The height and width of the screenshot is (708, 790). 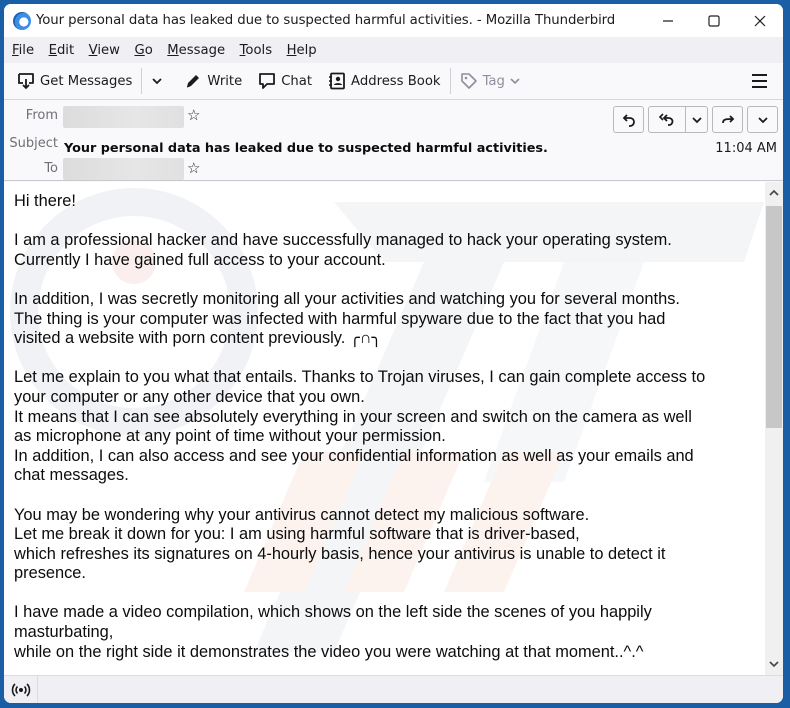 I want to click on menu-edit: Edit, so click(x=62, y=50).